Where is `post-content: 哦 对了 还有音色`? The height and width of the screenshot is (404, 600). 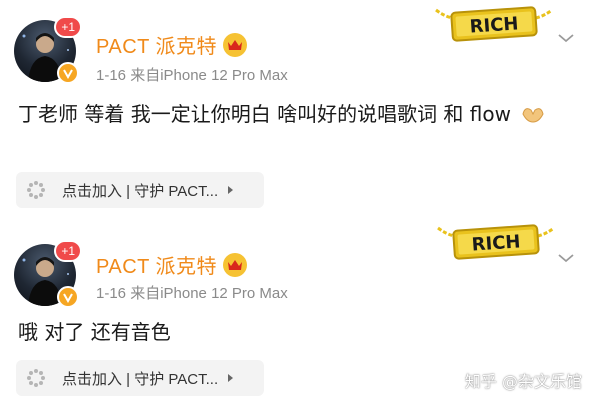
post-content: 哦 对了 还有音色 is located at coordinates (299, 332).